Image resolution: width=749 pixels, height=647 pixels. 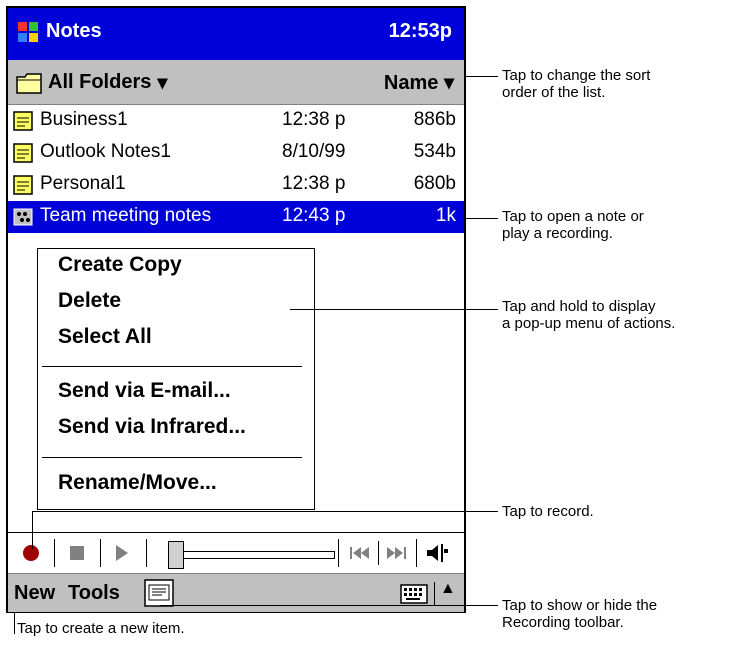 I want to click on list-item-selected: Team meeting notes 12:43 p 1k, so click(x=236, y=217).